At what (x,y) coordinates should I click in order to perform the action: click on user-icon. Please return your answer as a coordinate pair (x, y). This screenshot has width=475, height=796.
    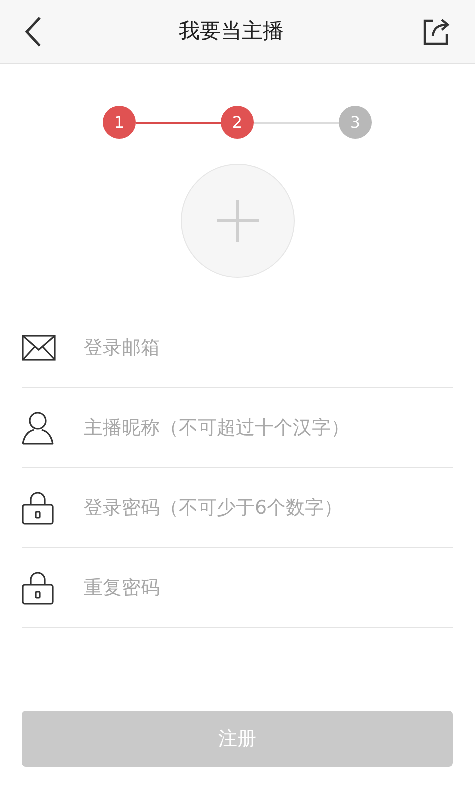
    Looking at the image, I should click on (38, 427).